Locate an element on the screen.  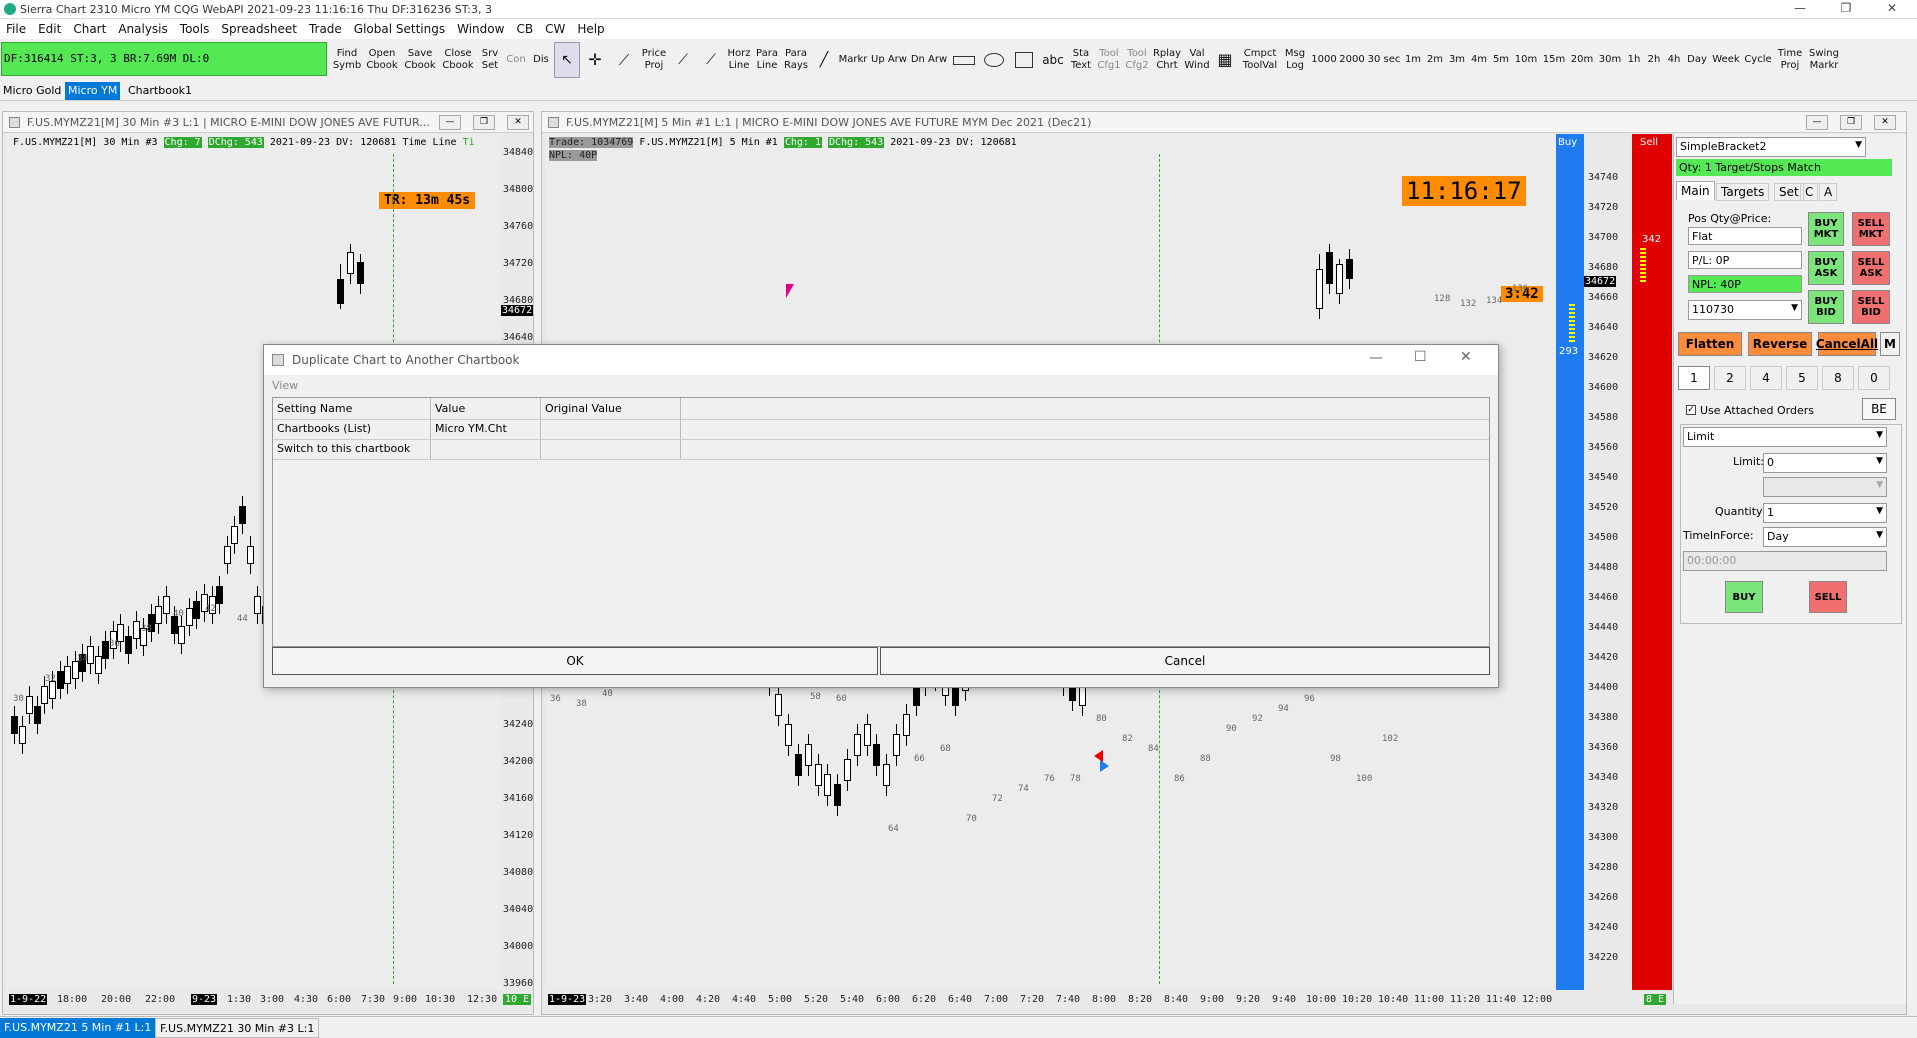
qty-button-5: 5 is located at coordinates (1802, 378).